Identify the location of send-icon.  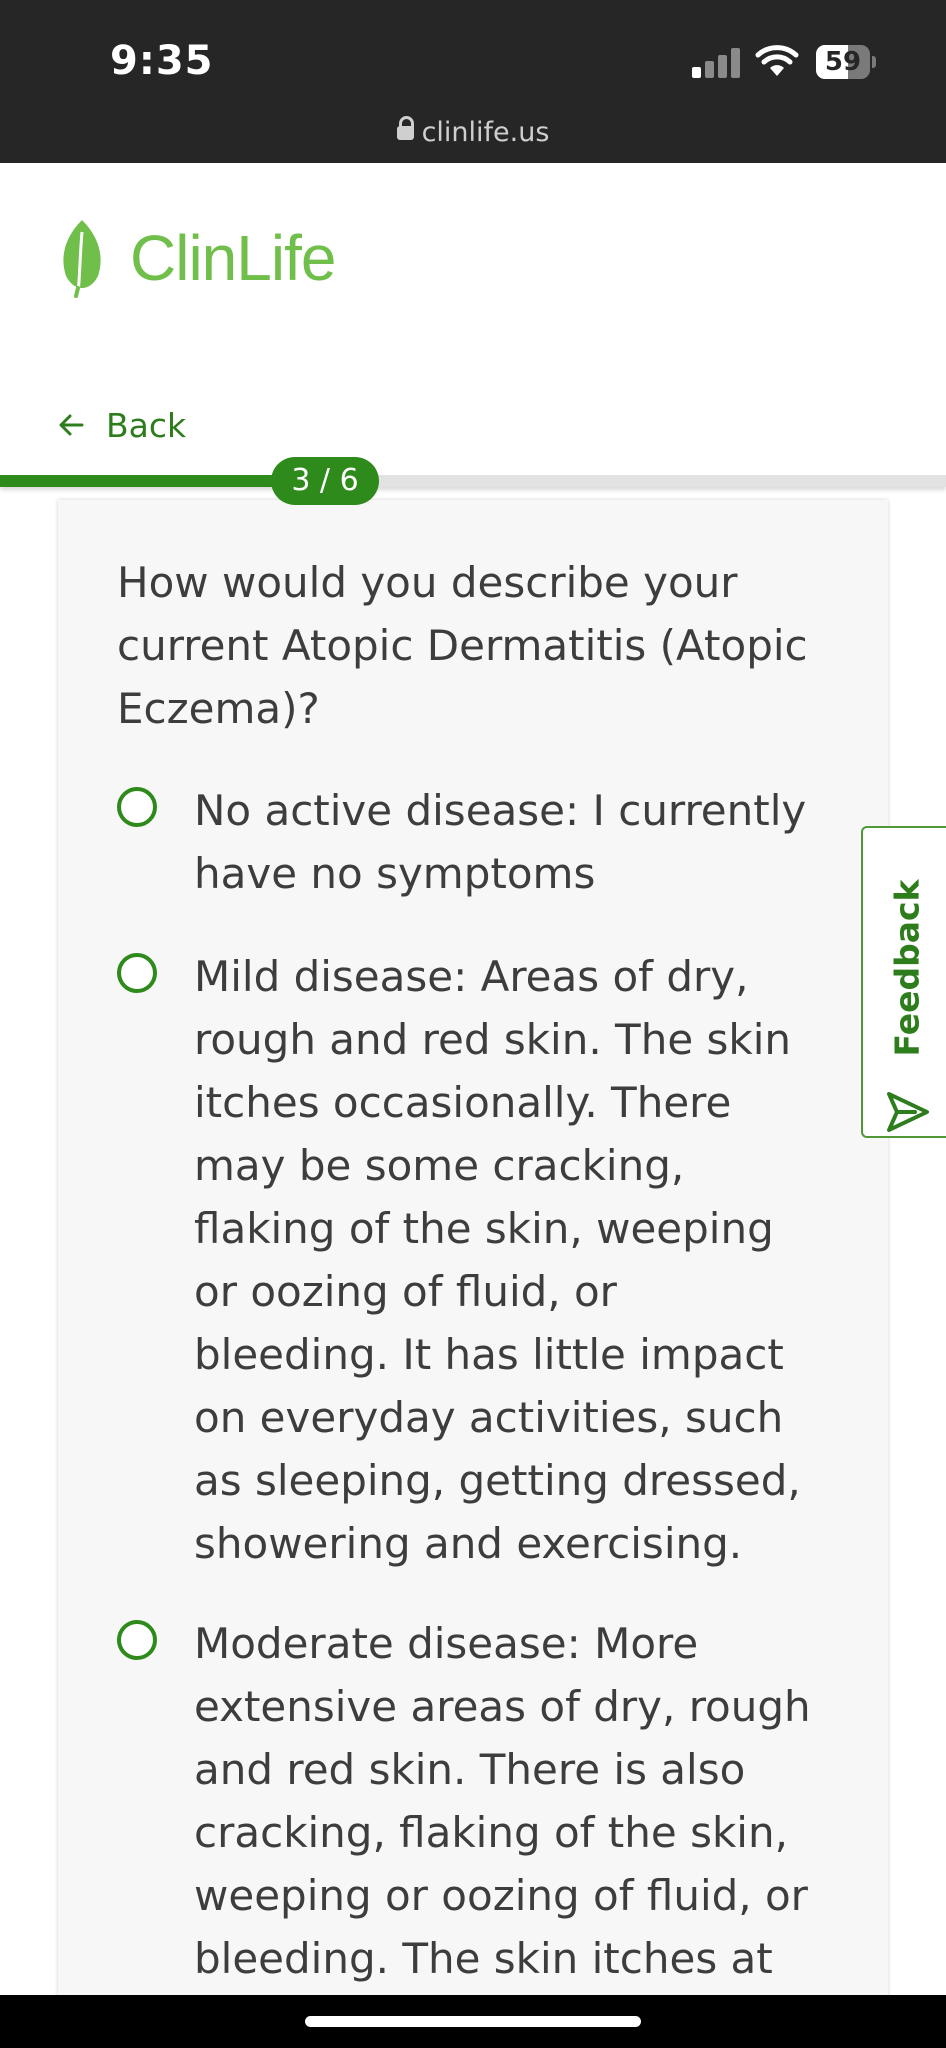
(908, 1114).